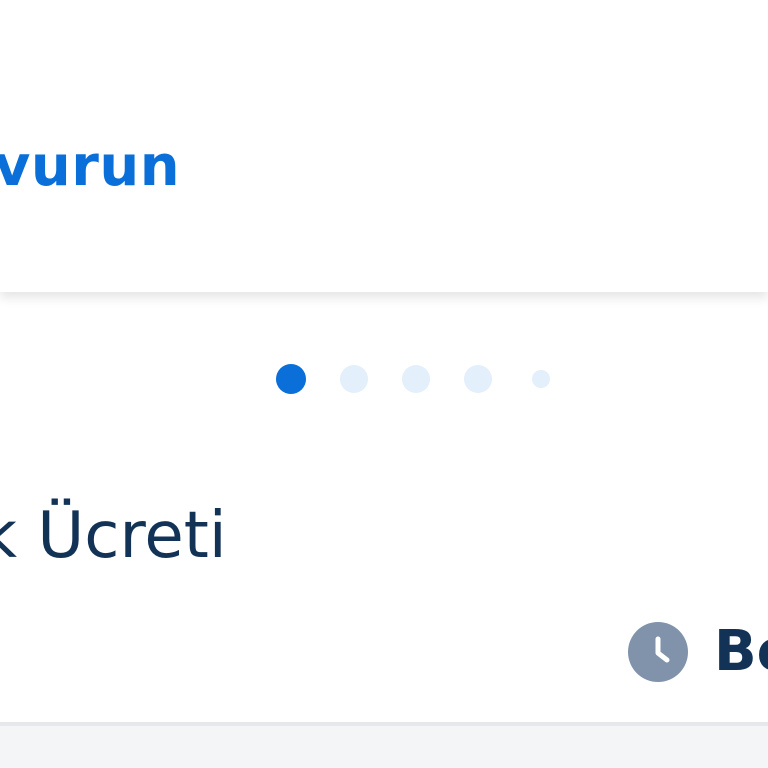 This screenshot has height=768, width=768. What do you see at coordinates (384, 724) in the screenshot?
I see `divider` at bounding box center [384, 724].